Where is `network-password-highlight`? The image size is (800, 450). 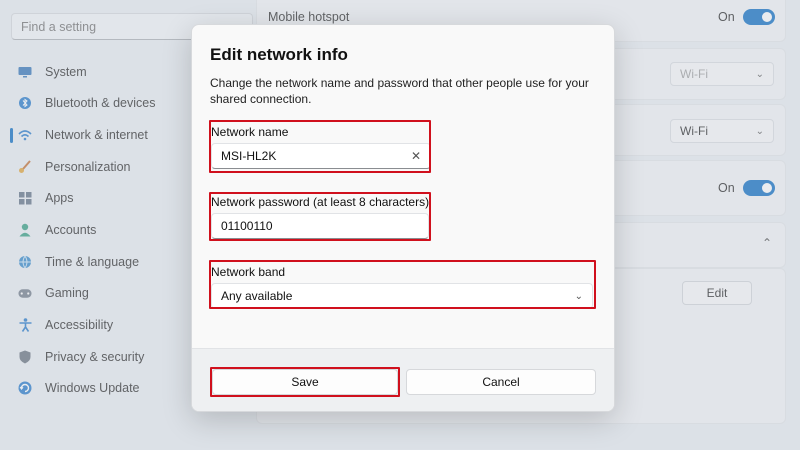
network-password-highlight is located at coordinates (320, 216).